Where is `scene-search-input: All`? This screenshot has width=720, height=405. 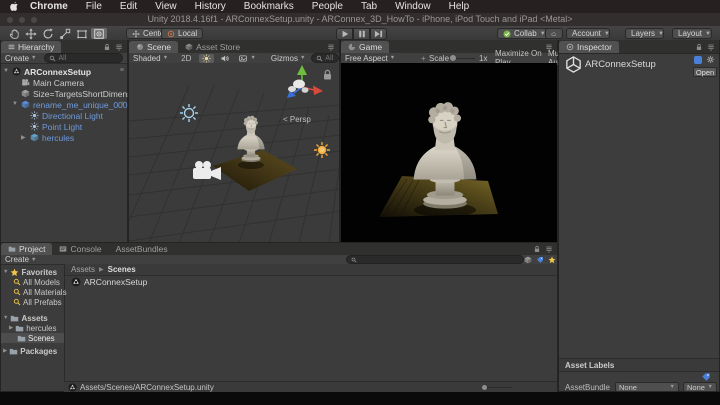 scene-search-input: All is located at coordinates (325, 58).